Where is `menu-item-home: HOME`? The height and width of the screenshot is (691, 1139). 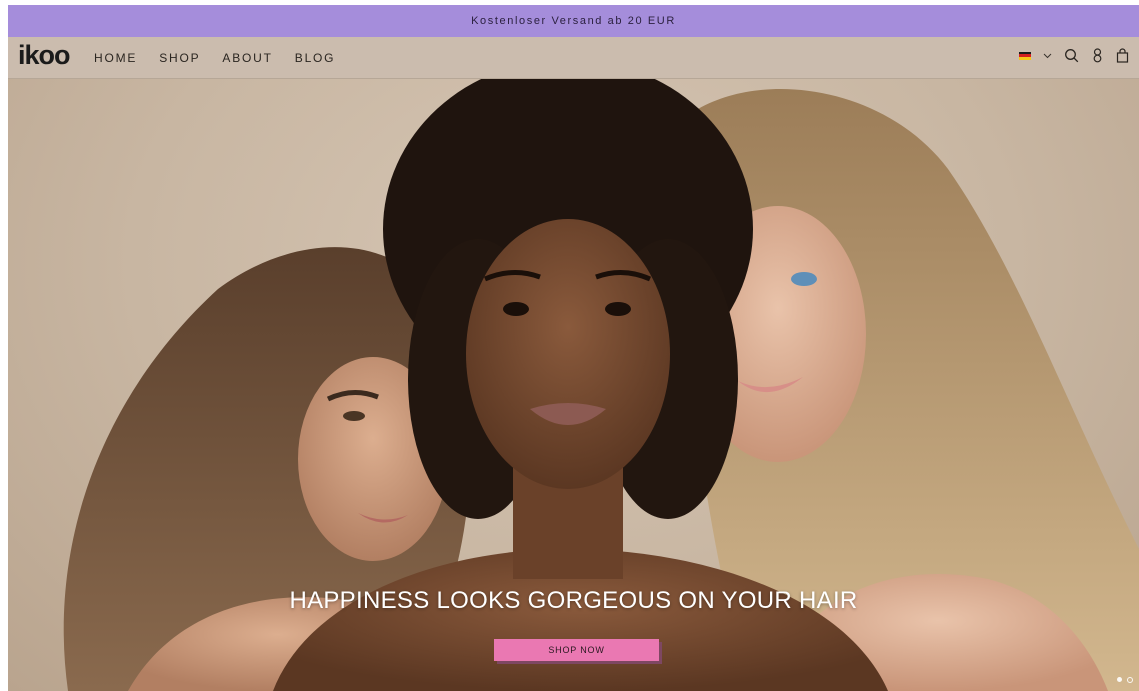
menu-item-home: HOME is located at coordinates (115, 58).